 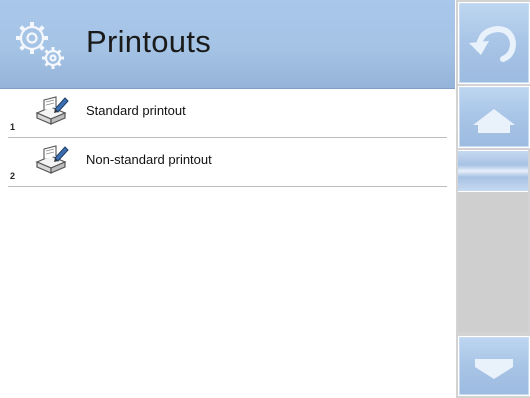 What do you see at coordinates (149, 41) in the screenshot?
I see `page-title: Printouts` at bounding box center [149, 41].